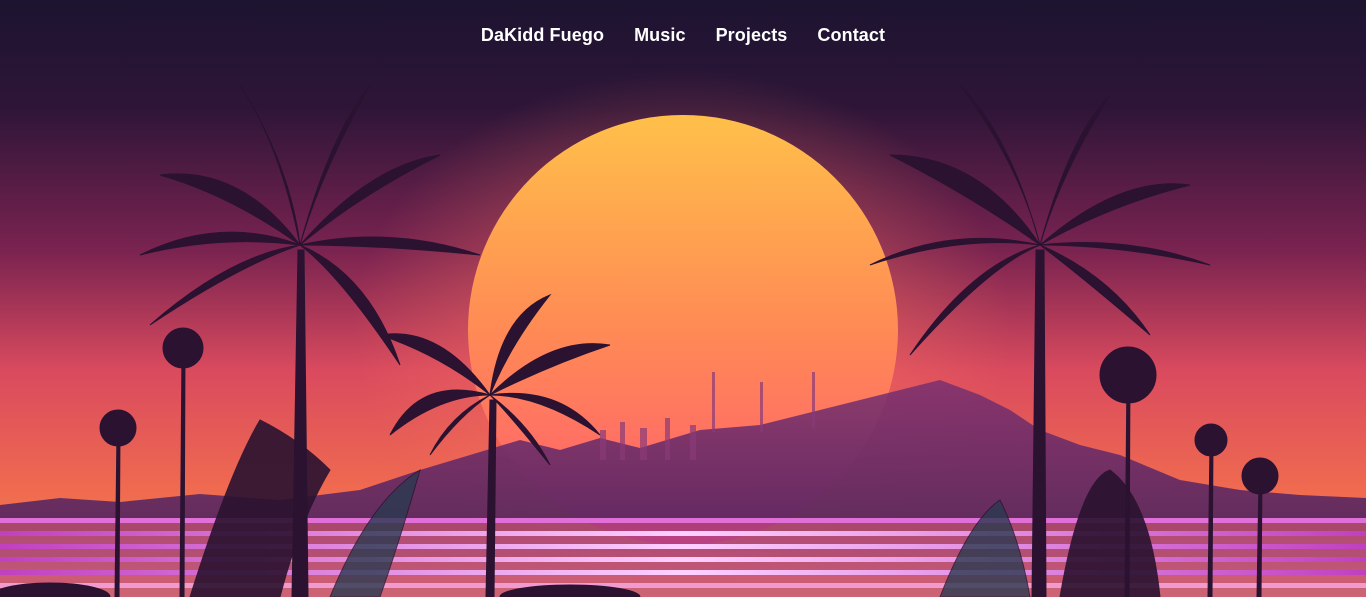 This screenshot has height=597, width=1366. I want to click on top-nav: DaKidd Fuego Music Projects Contact, so click(683, 35).